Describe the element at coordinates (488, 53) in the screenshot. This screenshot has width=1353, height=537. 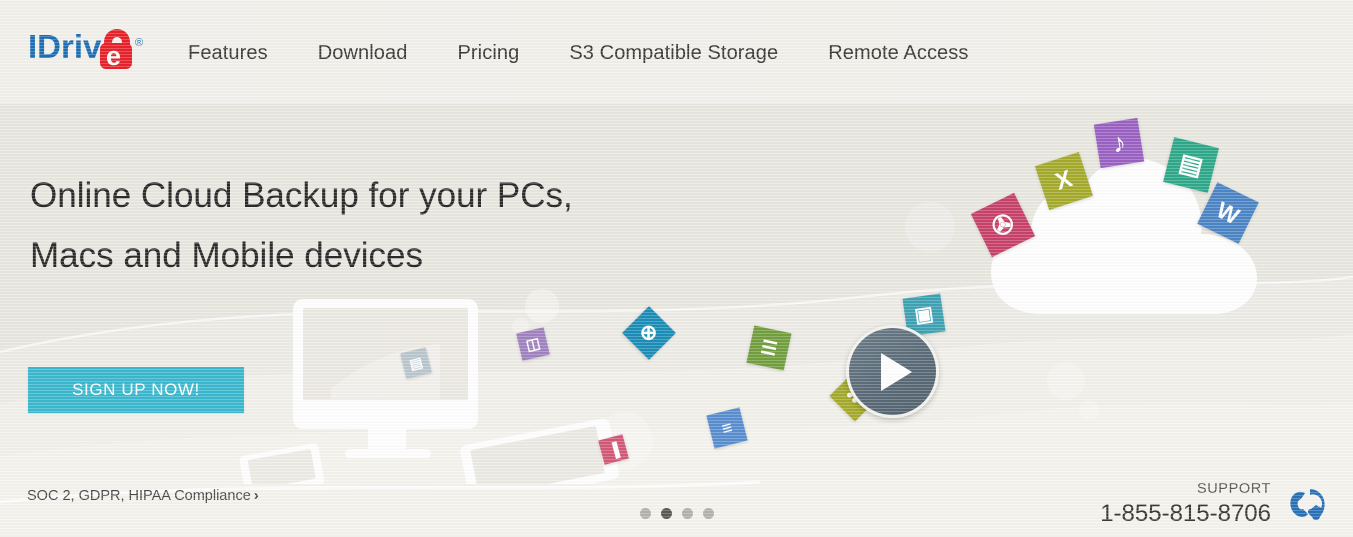
I see `nav-item-pricing: Pricing` at that location.